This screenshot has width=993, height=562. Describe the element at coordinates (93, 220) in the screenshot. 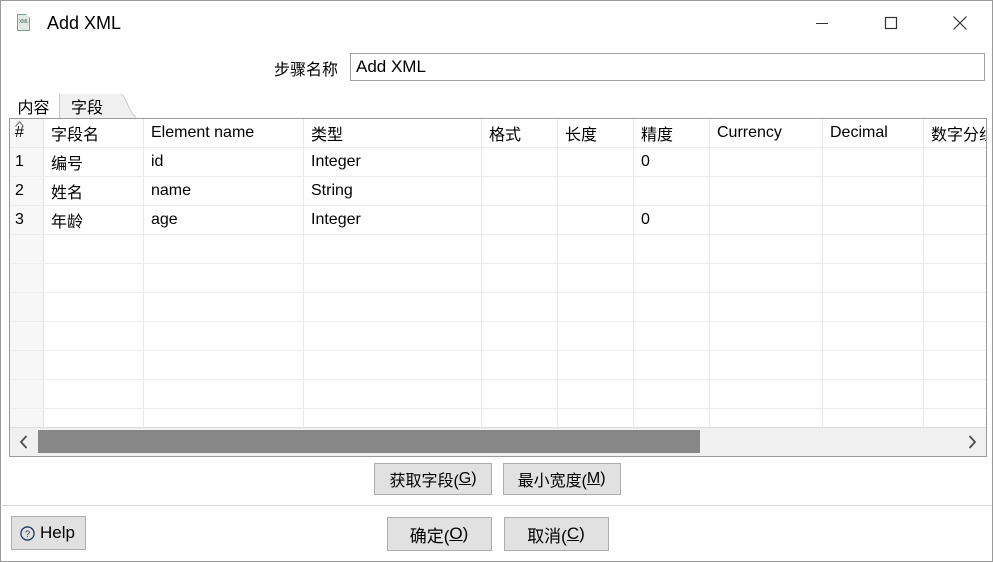

I see `cell-field-name: 年龄` at that location.